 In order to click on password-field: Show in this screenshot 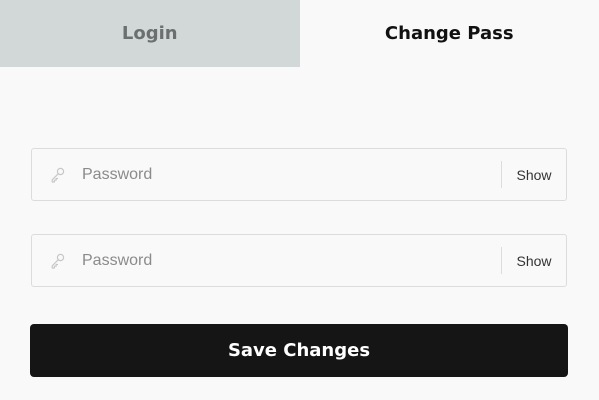, I will do `click(299, 174)`.